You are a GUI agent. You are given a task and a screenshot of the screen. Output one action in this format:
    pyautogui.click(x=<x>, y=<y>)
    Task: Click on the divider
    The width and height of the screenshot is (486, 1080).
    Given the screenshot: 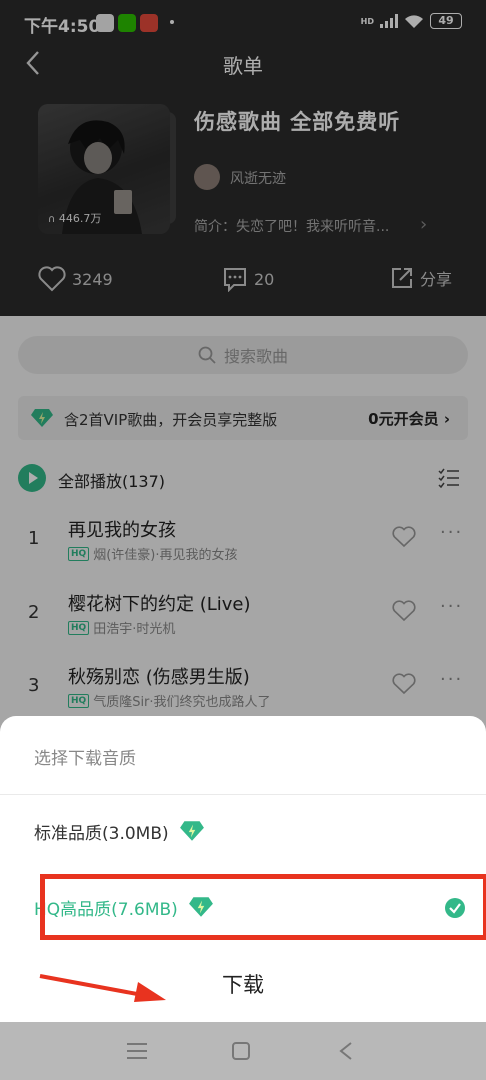 What is the action you would take?
    pyautogui.click(x=243, y=794)
    